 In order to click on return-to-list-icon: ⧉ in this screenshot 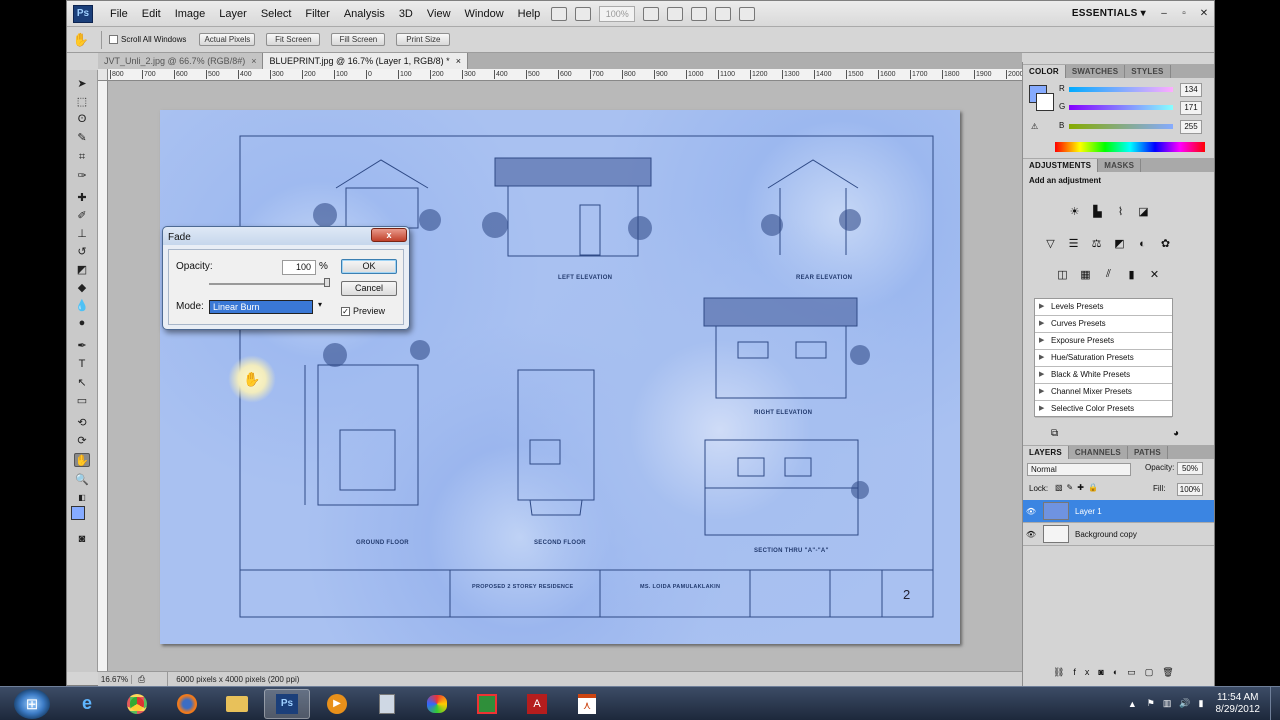, I will do `click(1054, 433)`.